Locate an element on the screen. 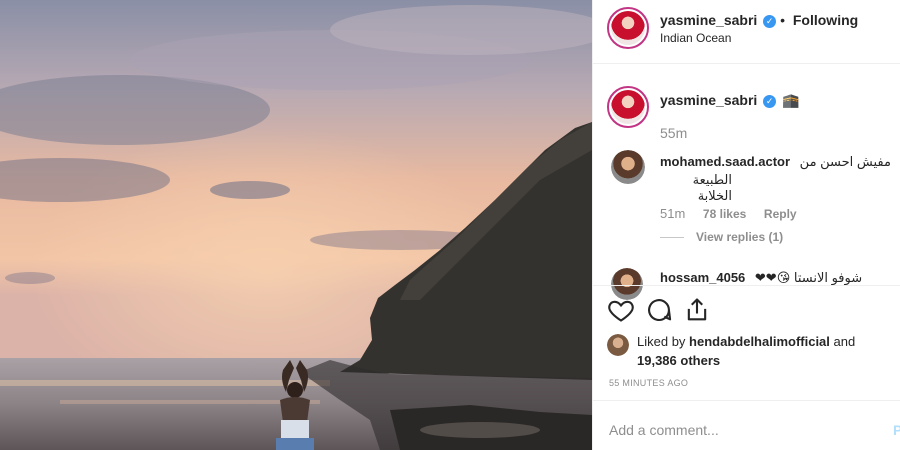 The image size is (900, 450). post-date: 55 MINUTES AGO is located at coordinates (648, 383).